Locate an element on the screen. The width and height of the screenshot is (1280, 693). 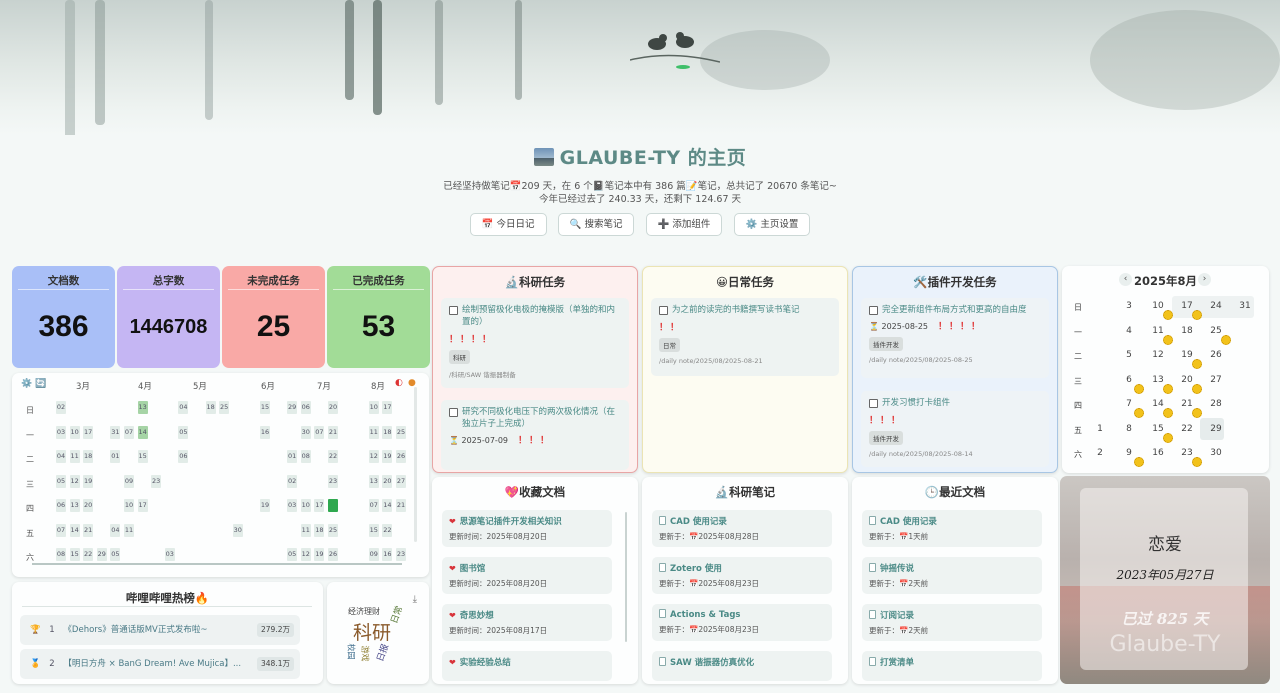
task-tag: 插件开发 is located at coordinates (886, 344).